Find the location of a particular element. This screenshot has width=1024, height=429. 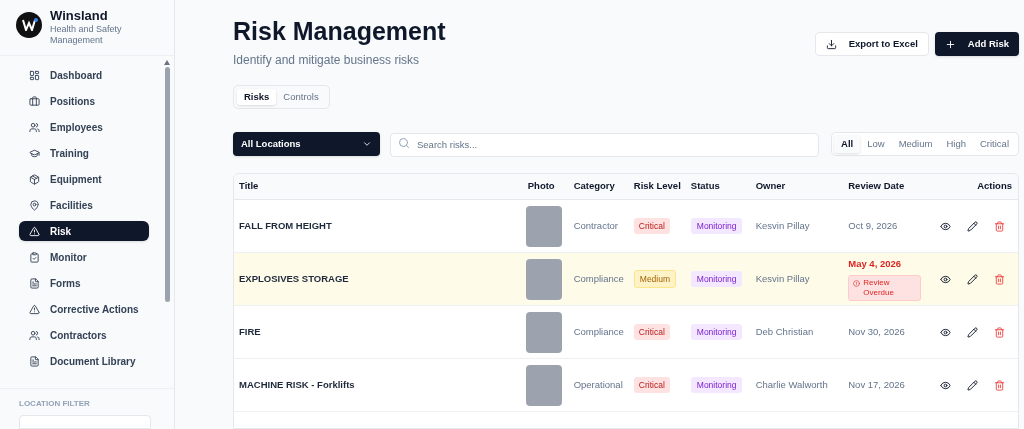

alert-icon is located at coordinates (857, 283).